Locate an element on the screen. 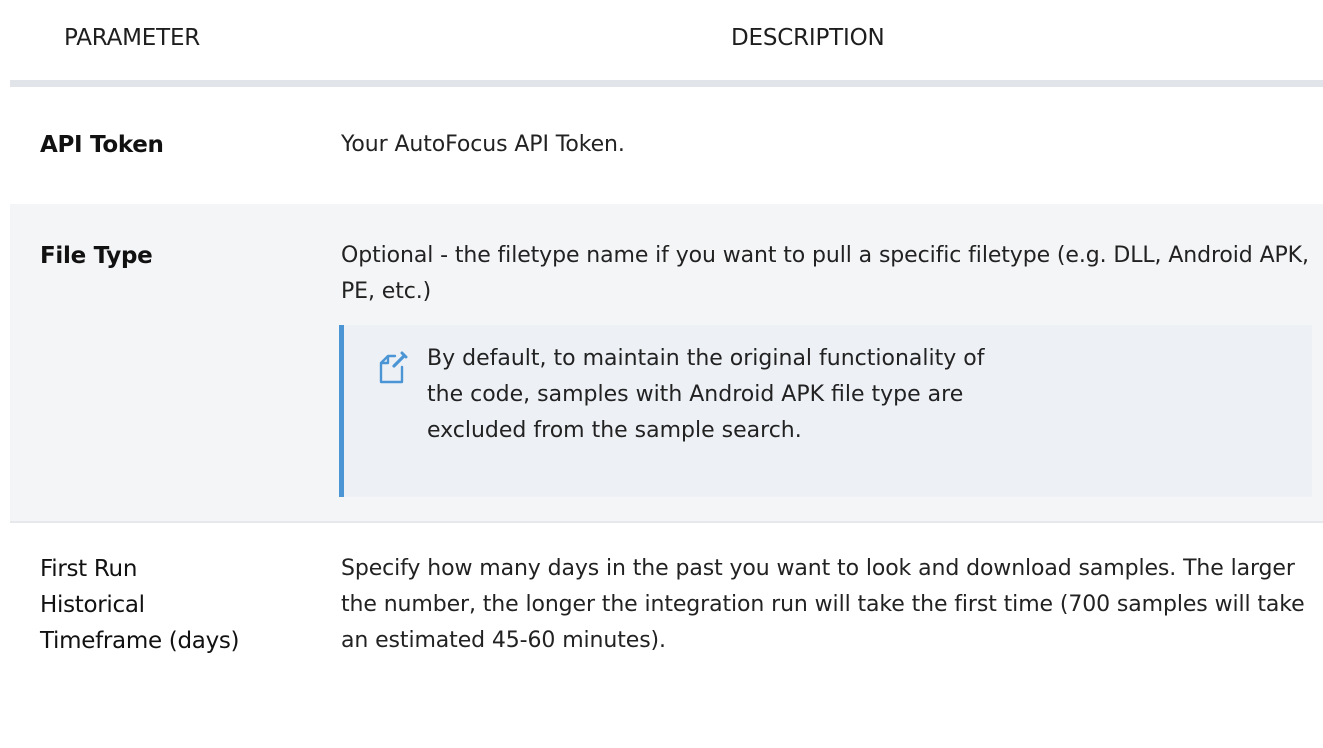 This screenshot has width=1323, height=748. header-parameter: PARAMETER is located at coordinates (132, 38).